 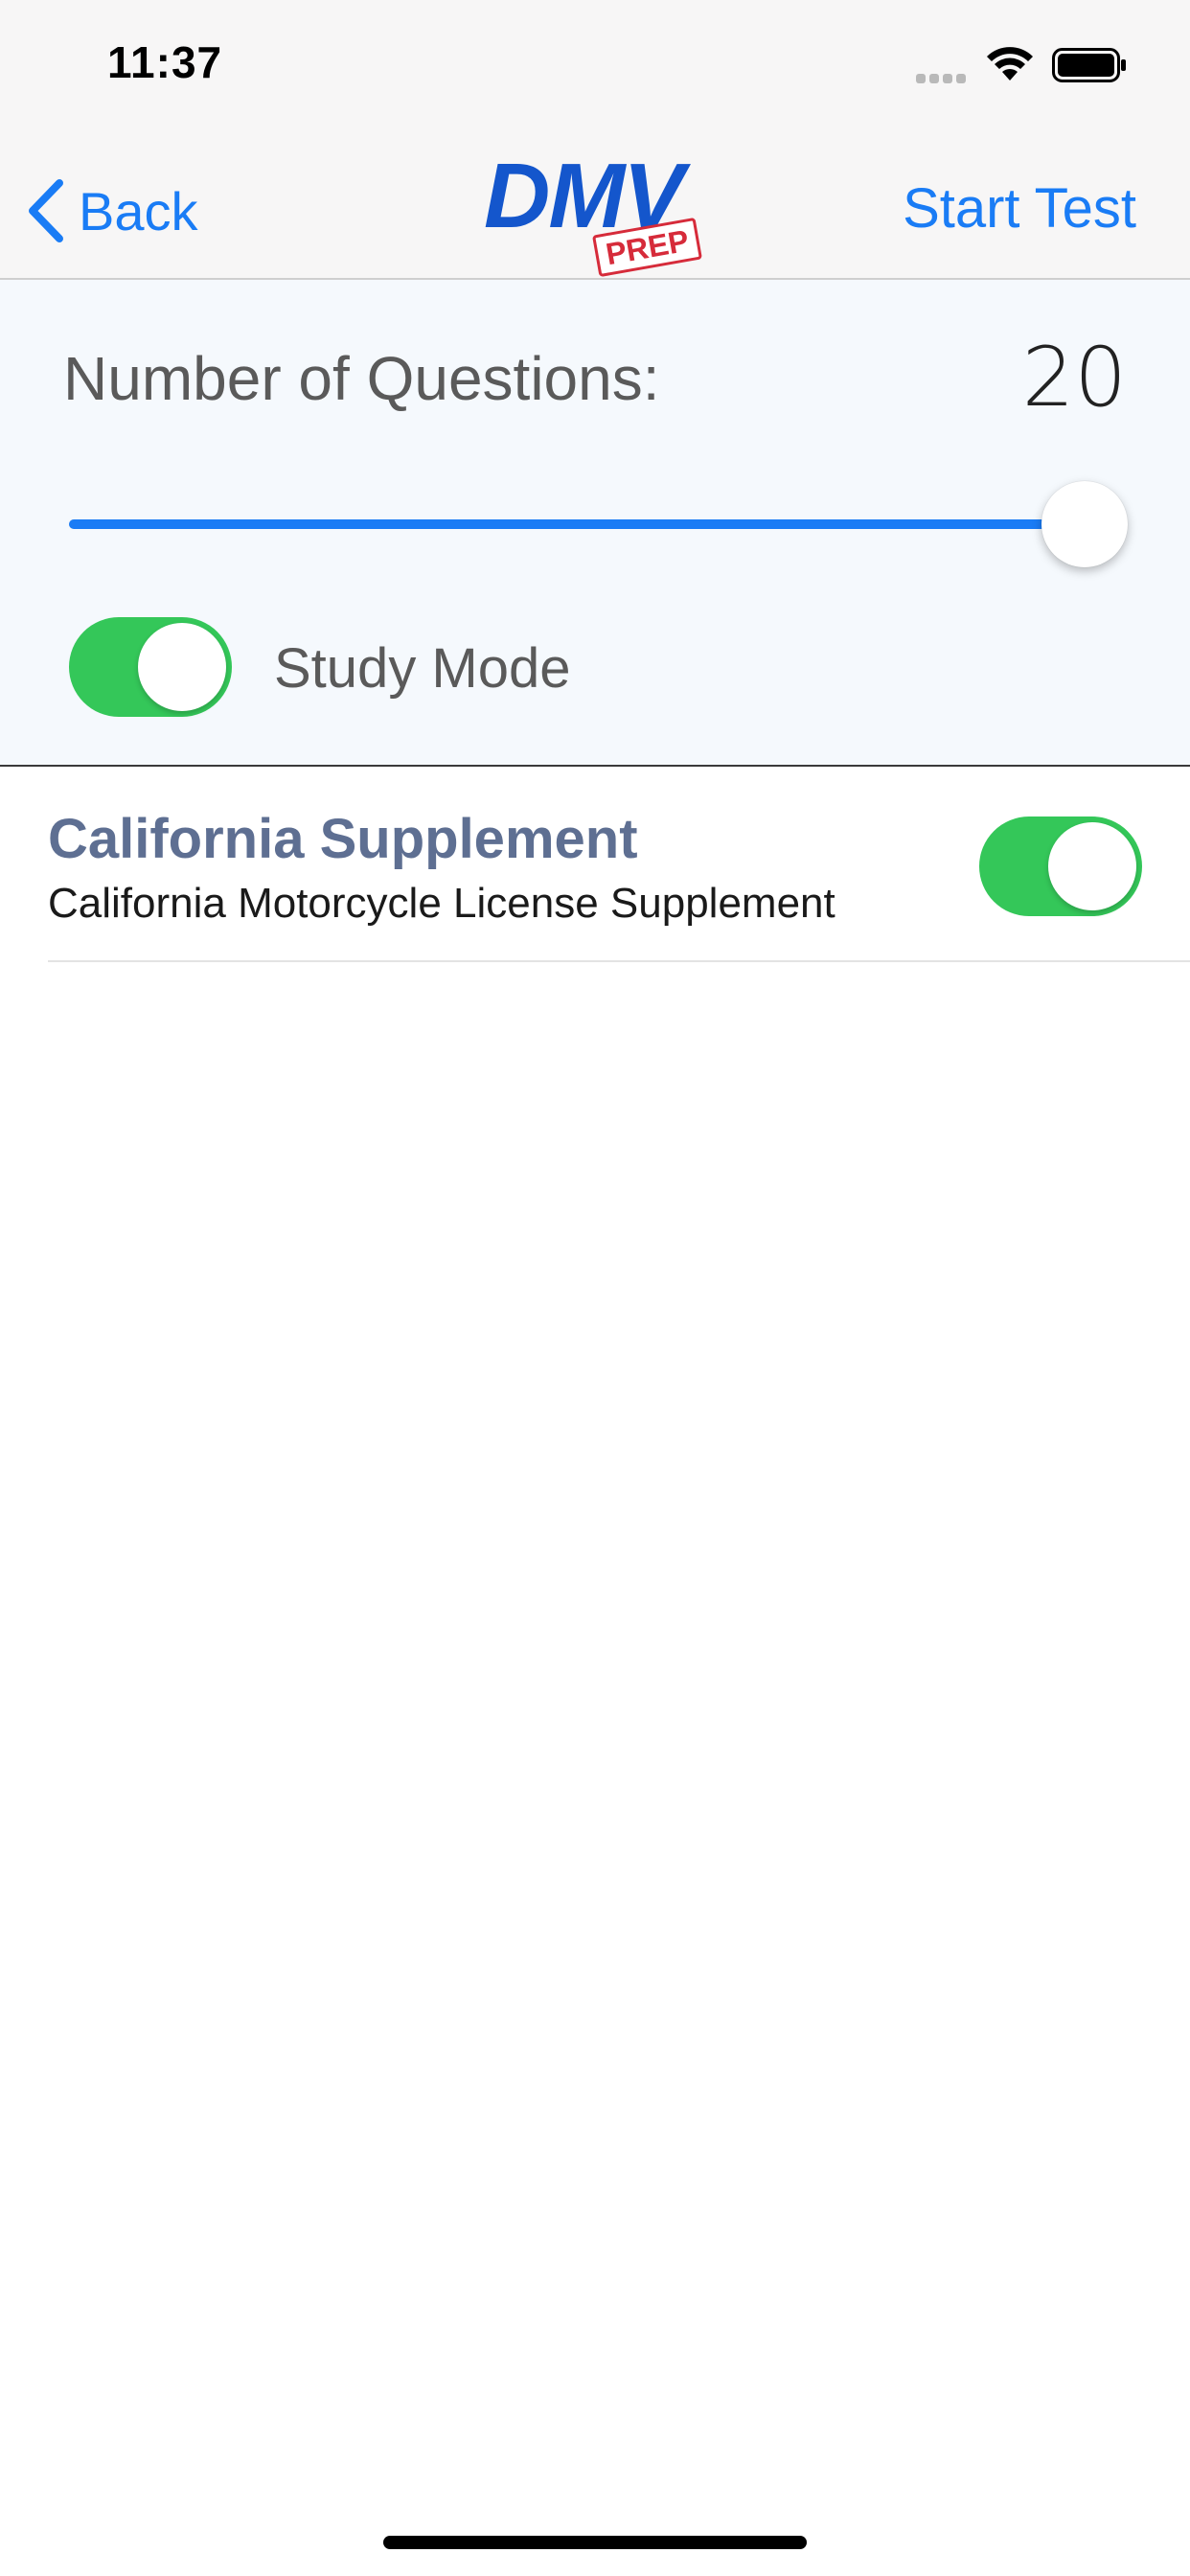 What do you see at coordinates (343, 839) in the screenshot?
I see `supplement-title: California Supplement` at bounding box center [343, 839].